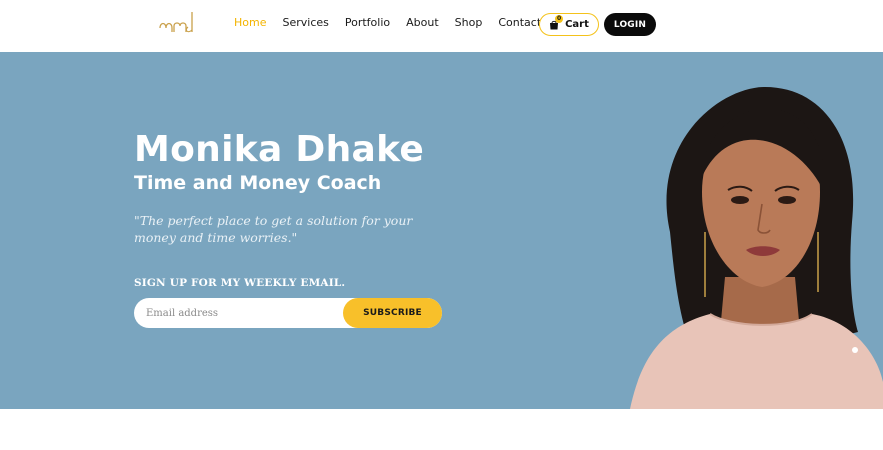  I want to click on login-button: LOGIN, so click(630, 24).